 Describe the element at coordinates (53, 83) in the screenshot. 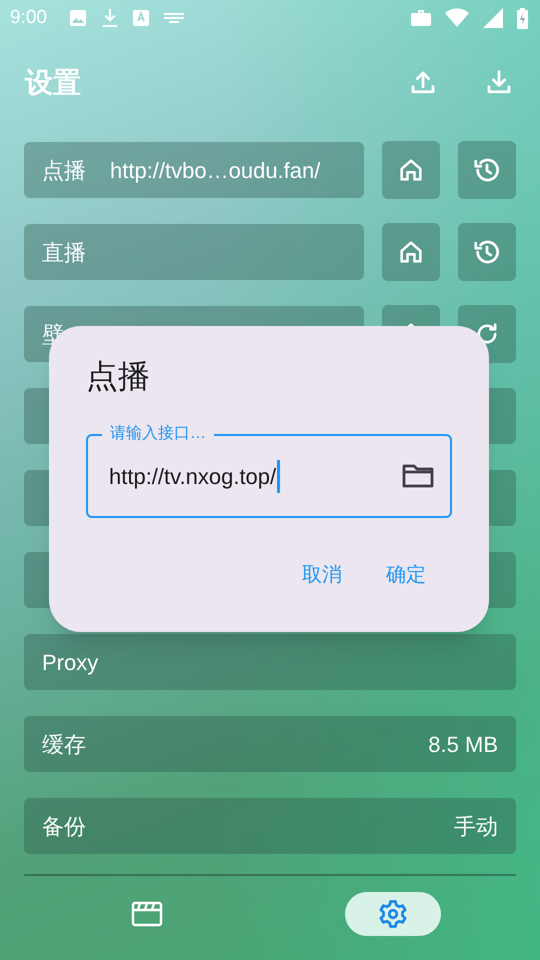

I see `page-title: 设置` at that location.